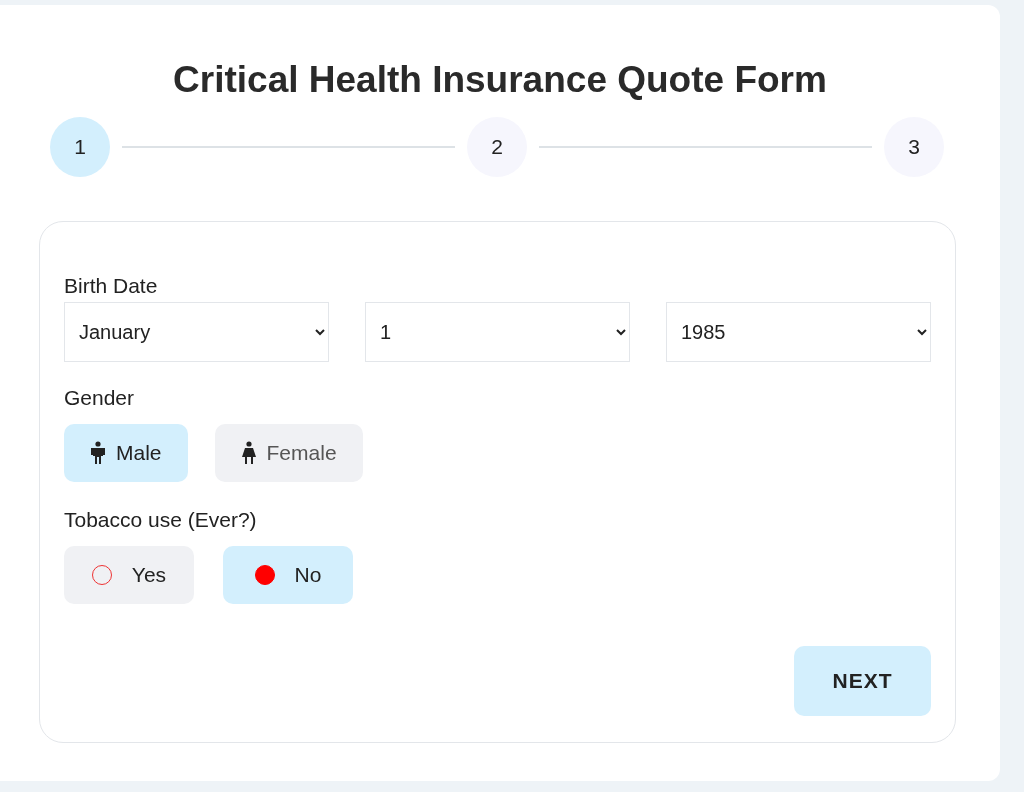 Image resolution: width=1024 pixels, height=792 pixels. I want to click on gender-option: Female, so click(288, 453).